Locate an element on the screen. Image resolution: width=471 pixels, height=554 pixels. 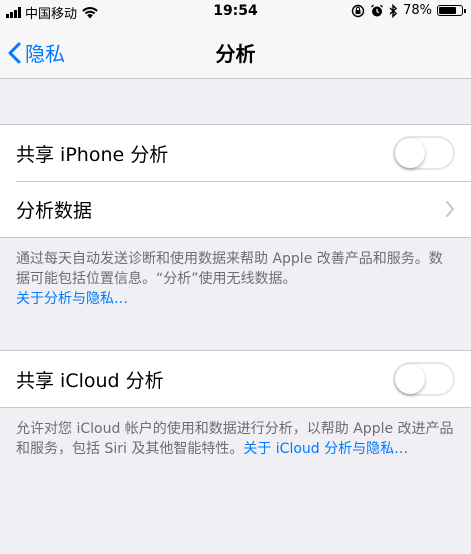
status-bar: 中国移动 19:54 78% is located at coordinates (235, 11).